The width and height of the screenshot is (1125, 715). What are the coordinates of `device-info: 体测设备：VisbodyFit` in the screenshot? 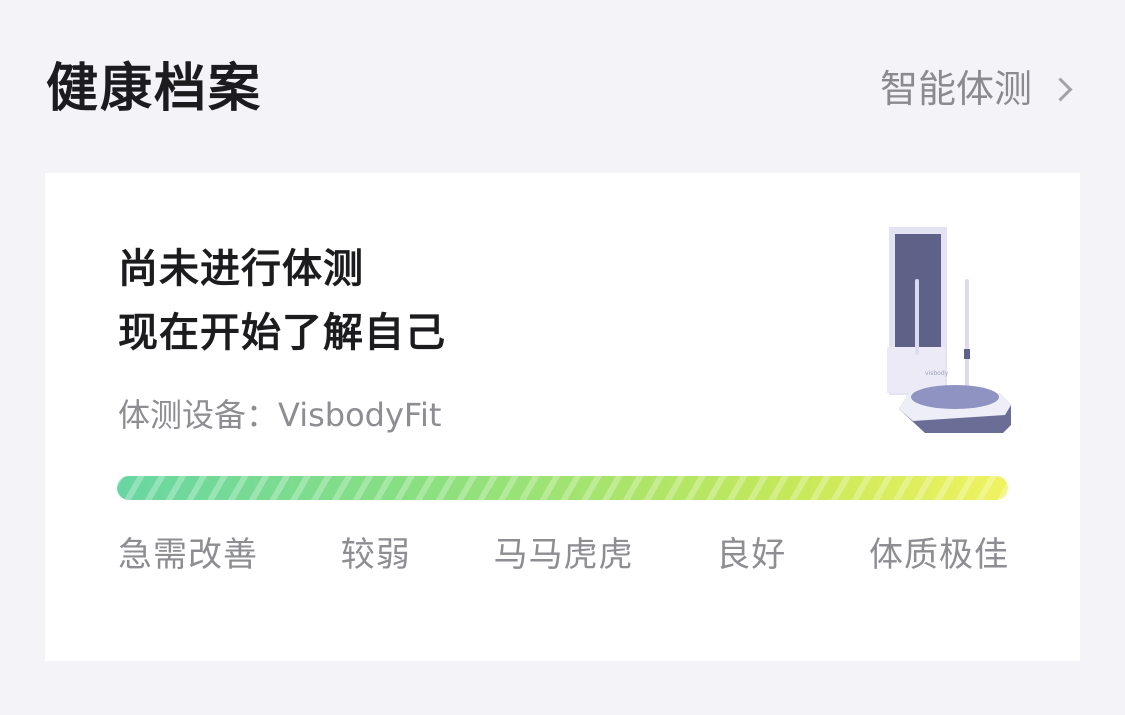 It's located at (279, 415).